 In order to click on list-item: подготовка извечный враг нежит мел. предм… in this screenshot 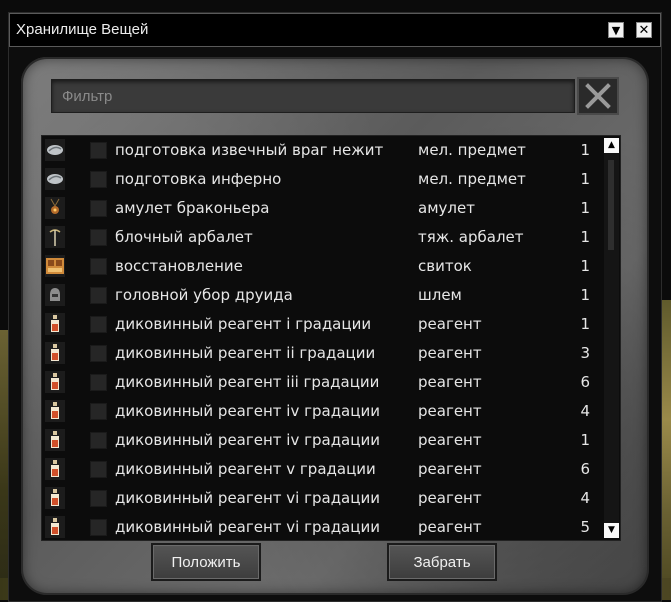, I will do `click(322, 150)`.